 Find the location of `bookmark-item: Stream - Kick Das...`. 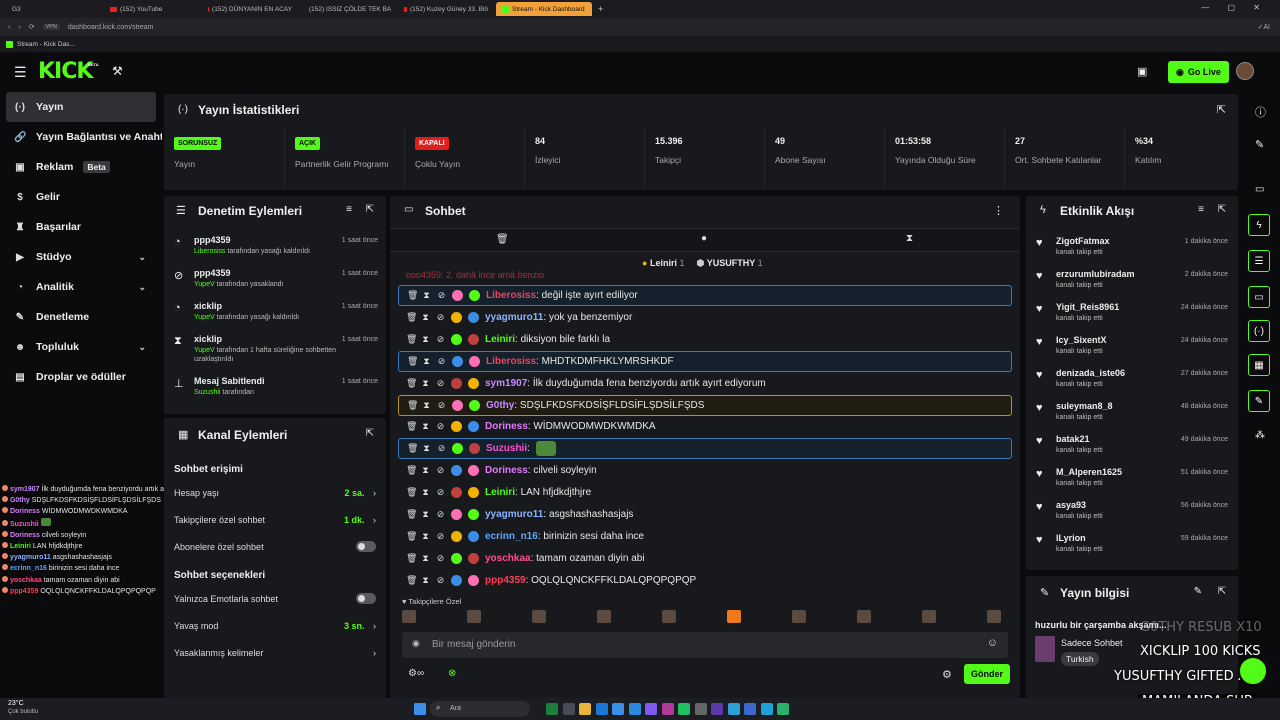

bookmark-item: Stream - Kick Das... is located at coordinates (46, 44).